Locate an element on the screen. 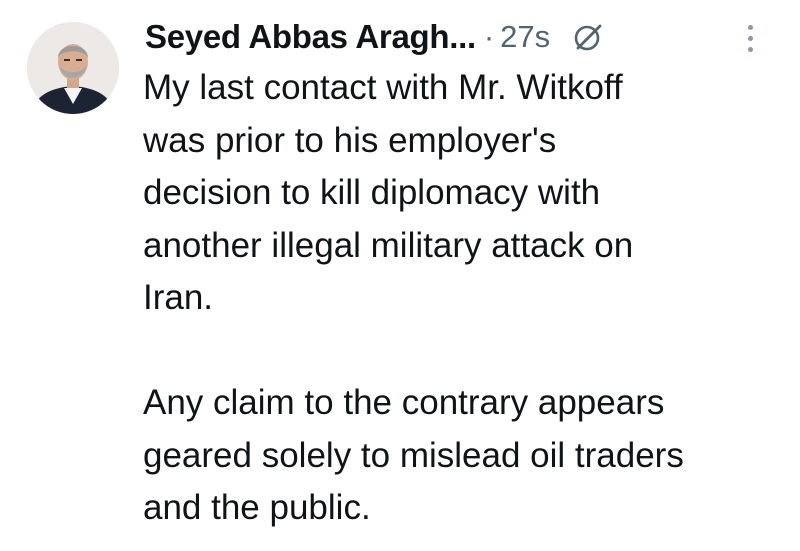 The height and width of the screenshot is (551, 800). tweet-line: decision to kill diplomacy with is located at coordinates (372, 192).